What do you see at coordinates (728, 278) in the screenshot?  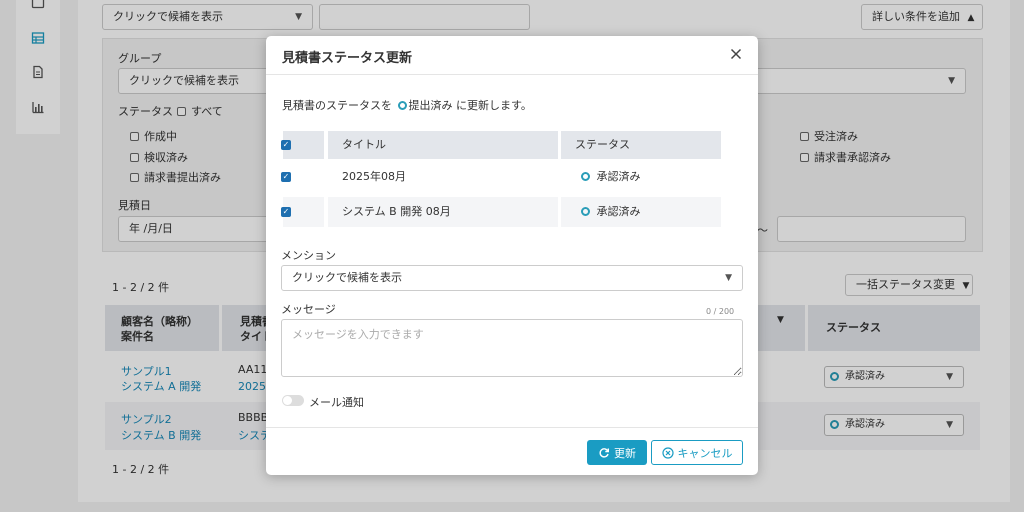 I see `chevron-down-icon: ▼` at bounding box center [728, 278].